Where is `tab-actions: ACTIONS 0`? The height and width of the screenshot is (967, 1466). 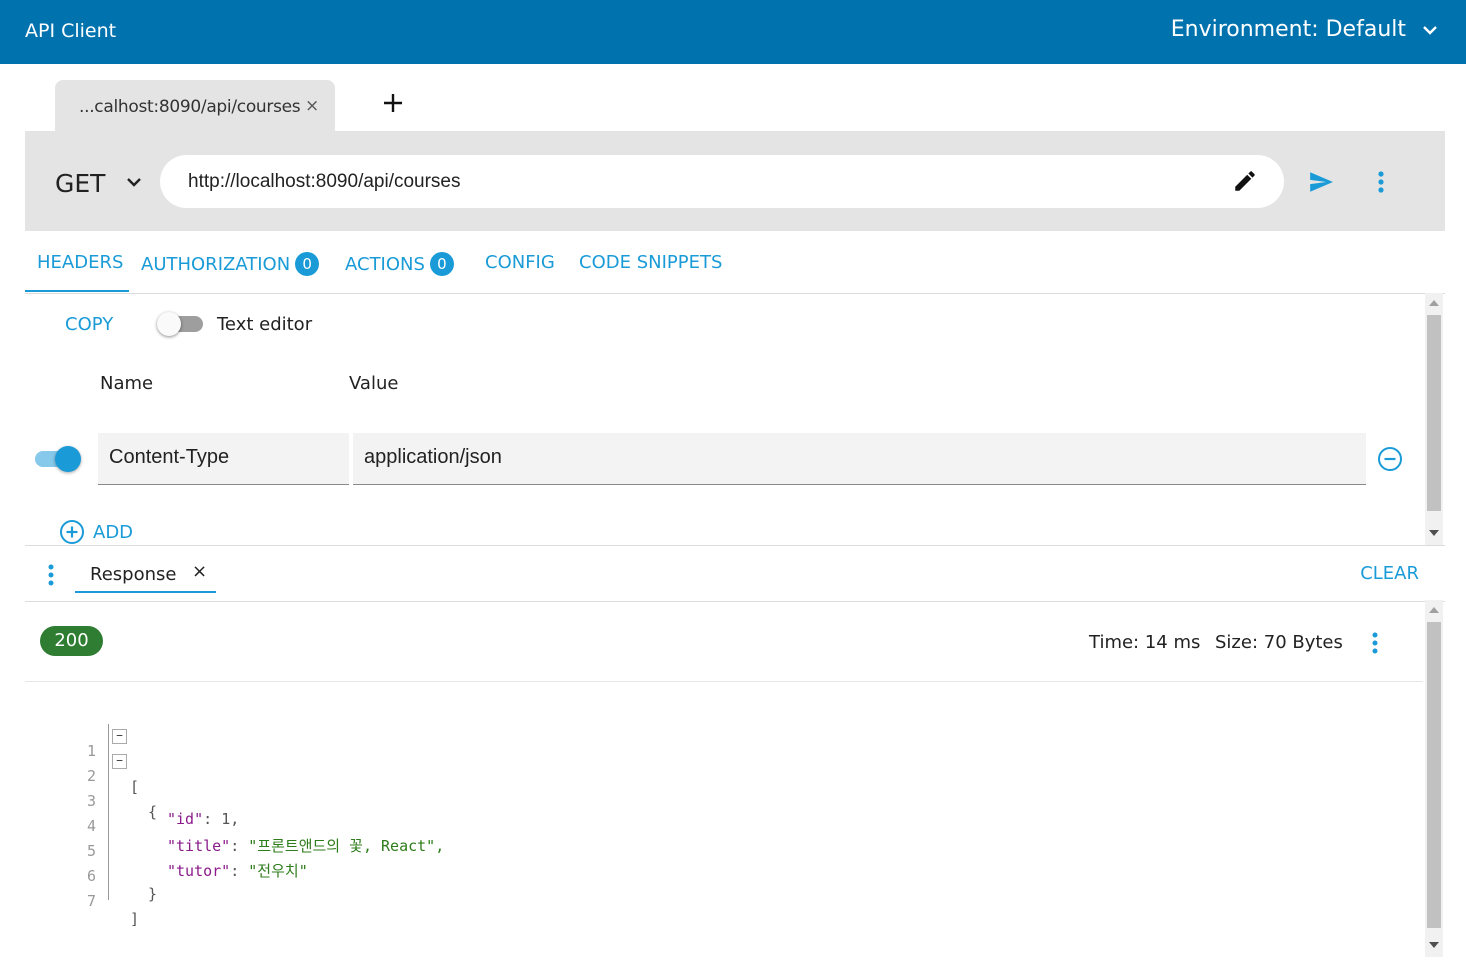
tab-actions: ACTIONS 0 is located at coordinates (399, 264).